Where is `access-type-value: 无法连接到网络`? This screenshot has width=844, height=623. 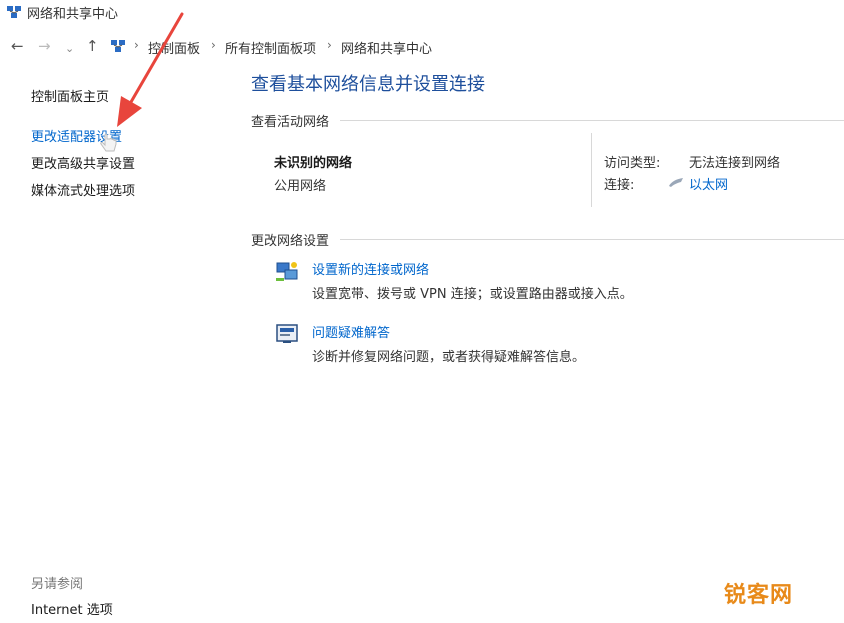 access-type-value: 无法连接到网络 is located at coordinates (735, 163).